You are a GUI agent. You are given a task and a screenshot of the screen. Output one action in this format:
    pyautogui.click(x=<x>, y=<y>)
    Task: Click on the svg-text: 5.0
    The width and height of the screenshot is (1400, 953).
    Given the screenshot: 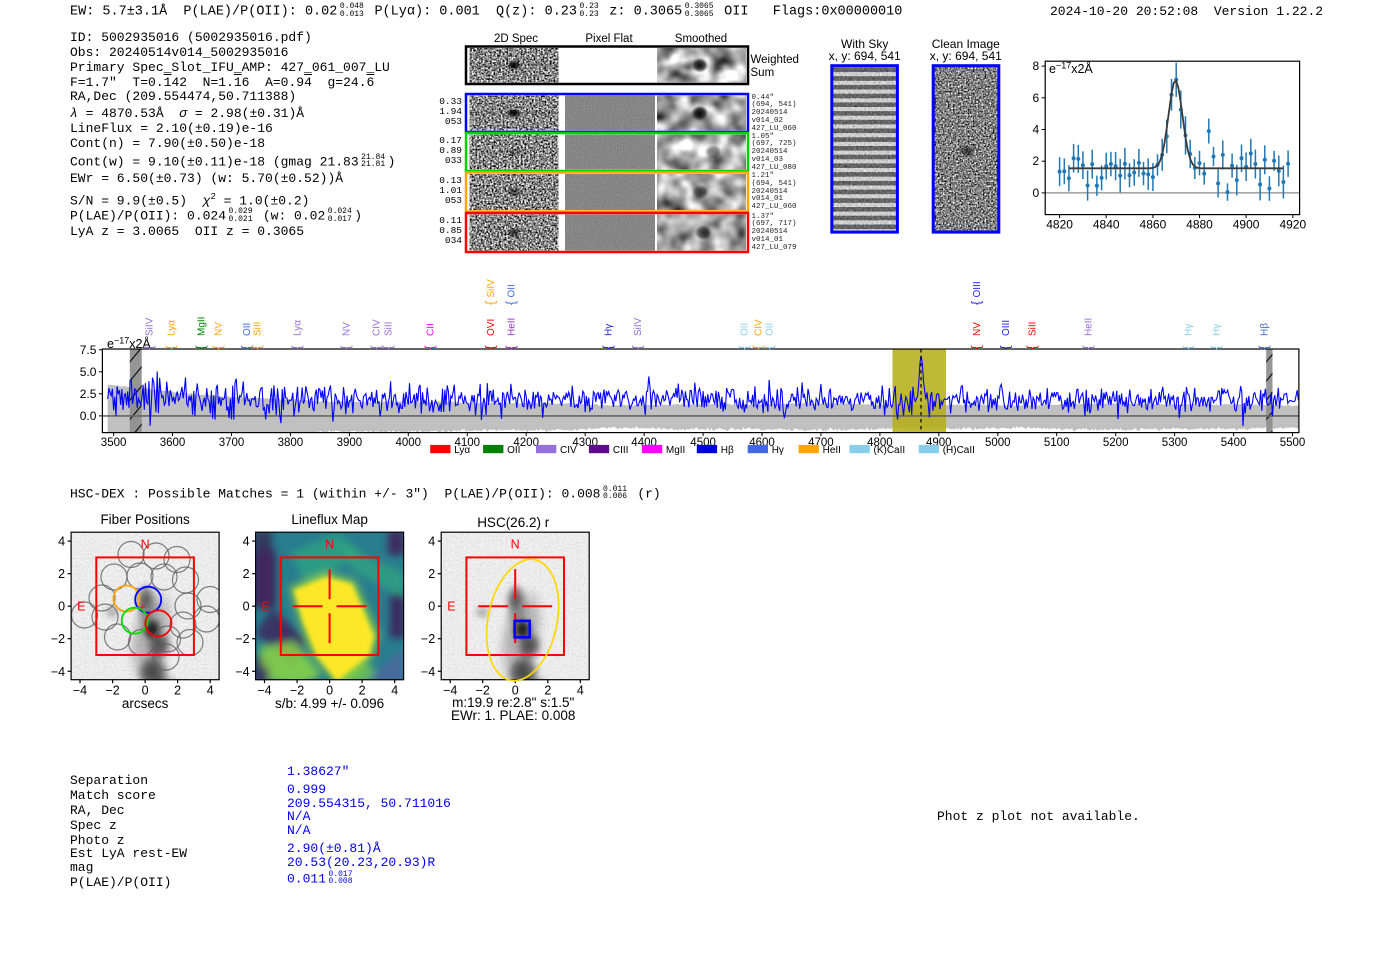 What is the action you would take?
    pyautogui.click(x=88, y=372)
    